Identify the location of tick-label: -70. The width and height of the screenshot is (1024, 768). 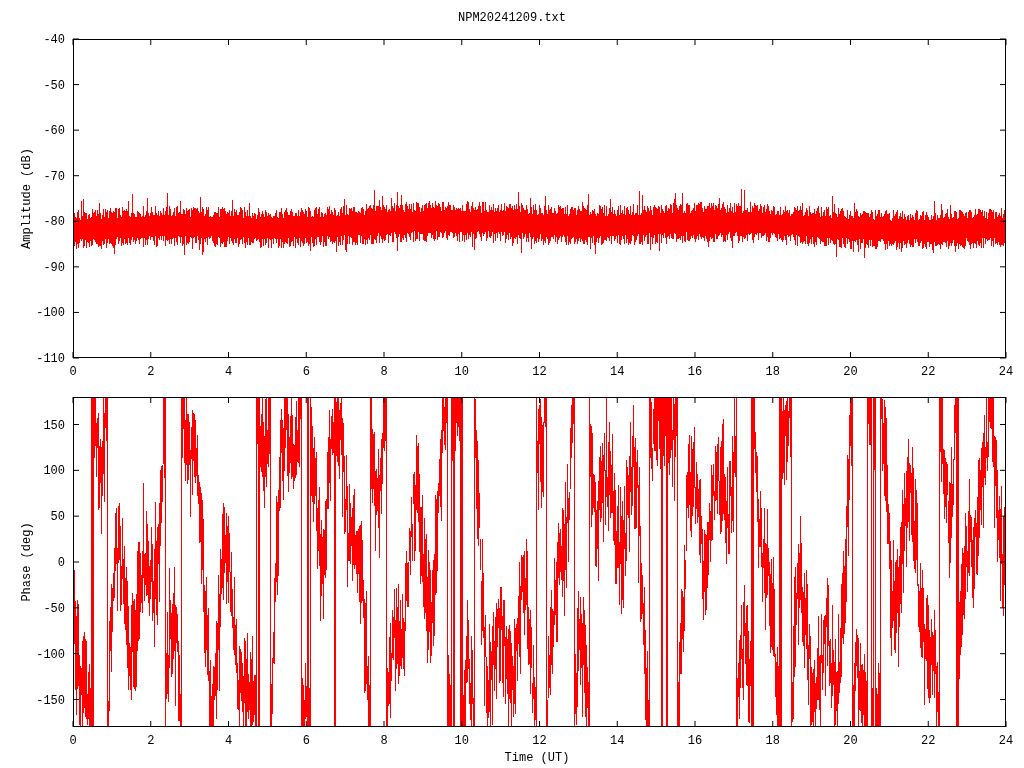
(54, 176).